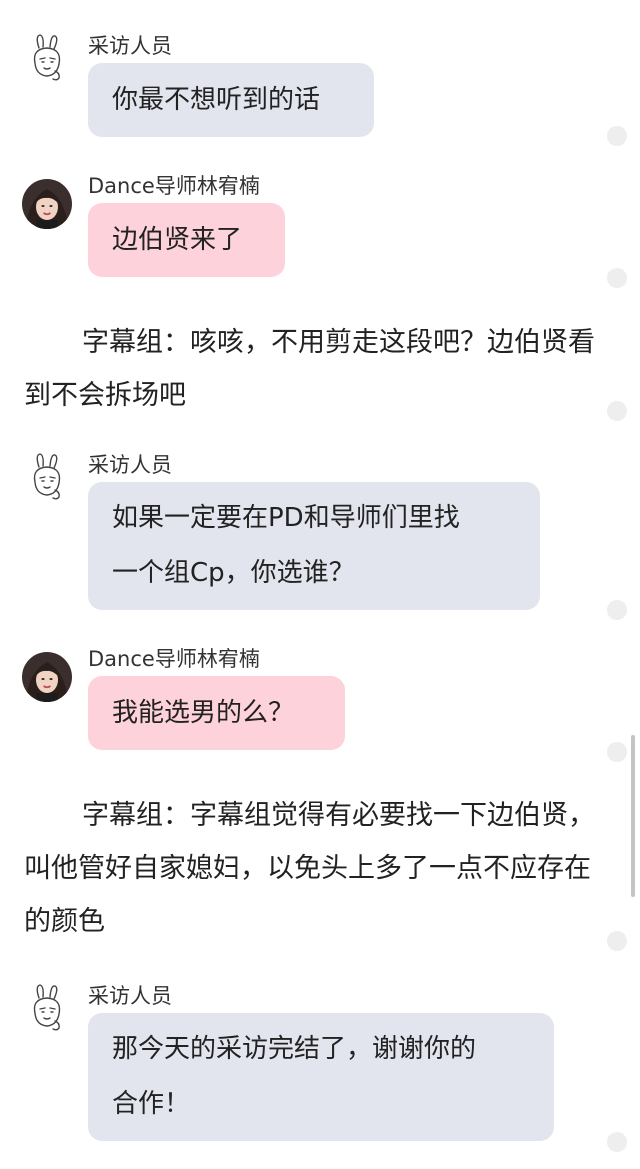  I want to click on message-bubble: 你最不想听到的话, so click(231, 100).